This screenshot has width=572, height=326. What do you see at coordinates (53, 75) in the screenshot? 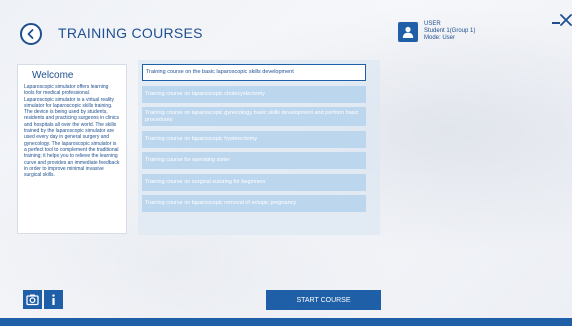
I see `welcome-title: Welcome` at bounding box center [53, 75].